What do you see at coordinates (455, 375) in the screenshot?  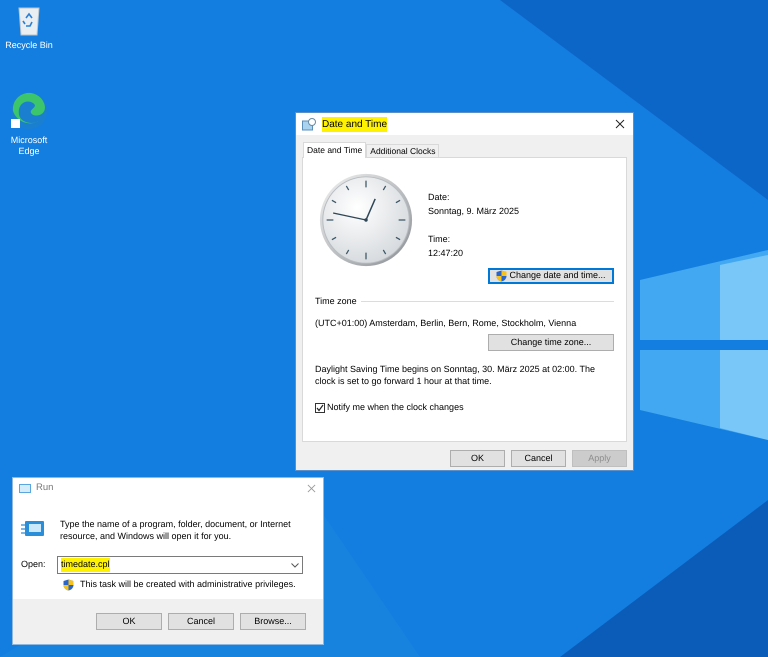 I see `dst-note: Daylight Saving Time begins on Sonntag, 30. März 2025 at 02:00. The clock is set to go forward 1 hour at that time.` at bounding box center [455, 375].